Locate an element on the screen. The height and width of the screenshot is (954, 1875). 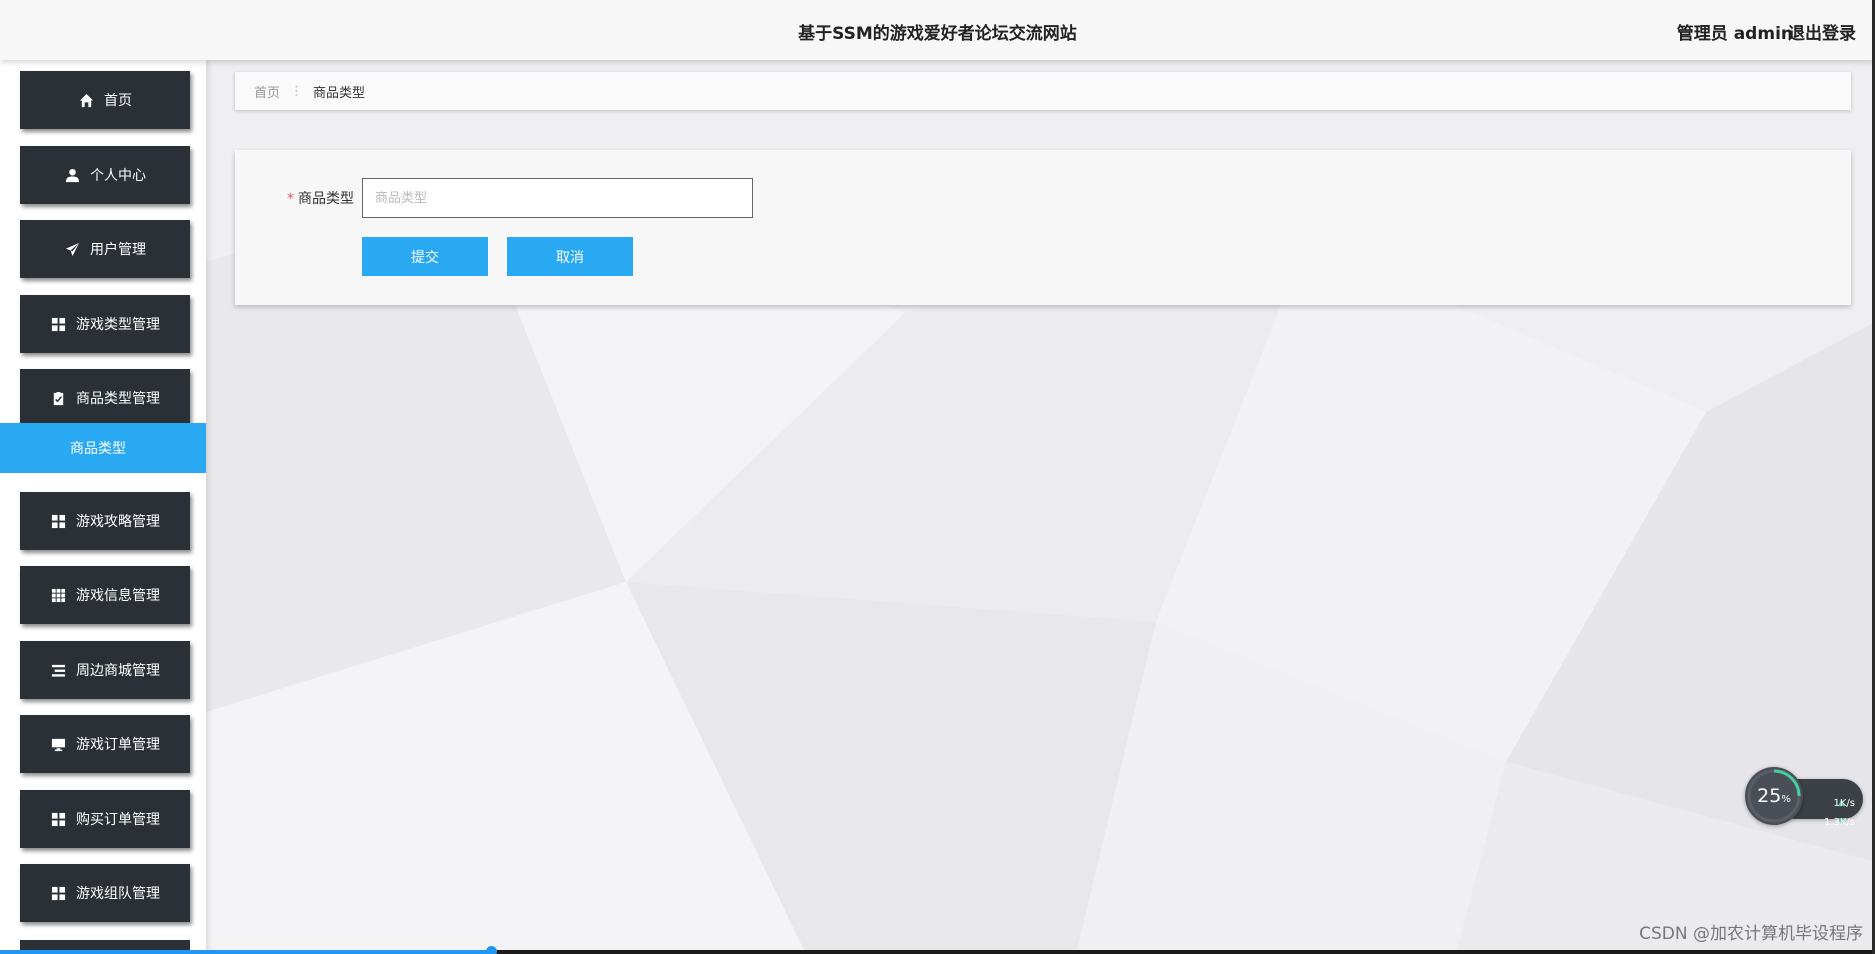
sidebar-item-label: 游戏组队管理 is located at coordinates (118, 894).